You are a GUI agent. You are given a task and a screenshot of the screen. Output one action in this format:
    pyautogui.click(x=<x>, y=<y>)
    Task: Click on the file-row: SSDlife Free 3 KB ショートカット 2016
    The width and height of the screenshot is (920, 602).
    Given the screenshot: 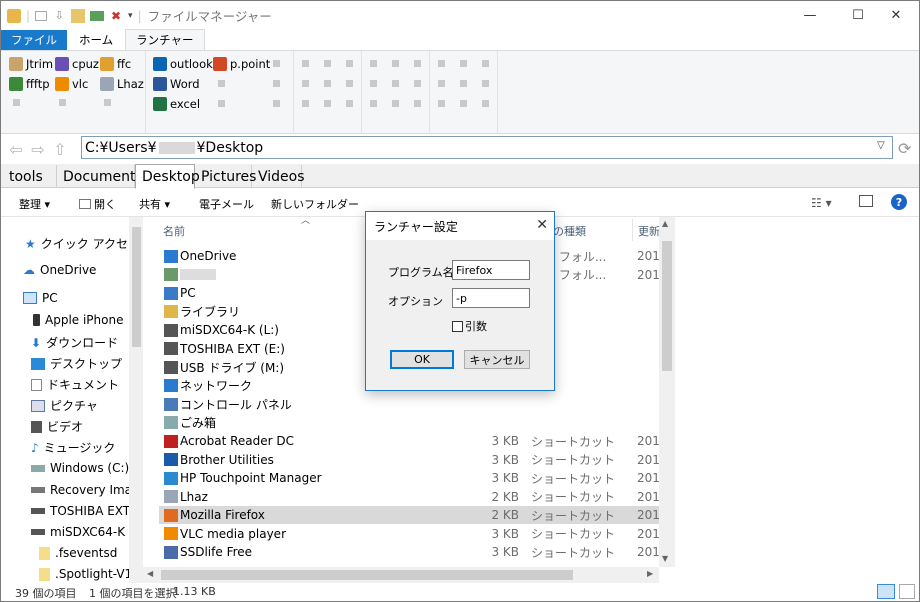 What is the action you would take?
    pyautogui.click(x=413, y=552)
    